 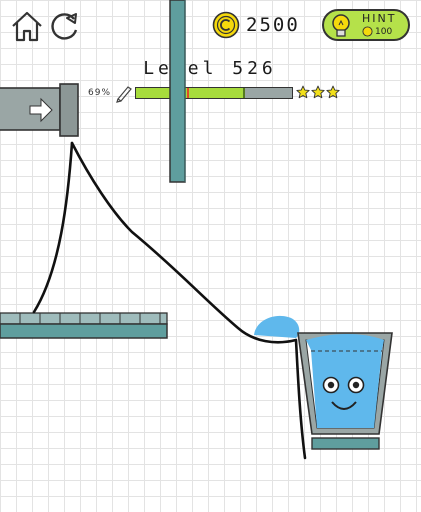 I want to click on cup-stand, so click(x=345, y=443).